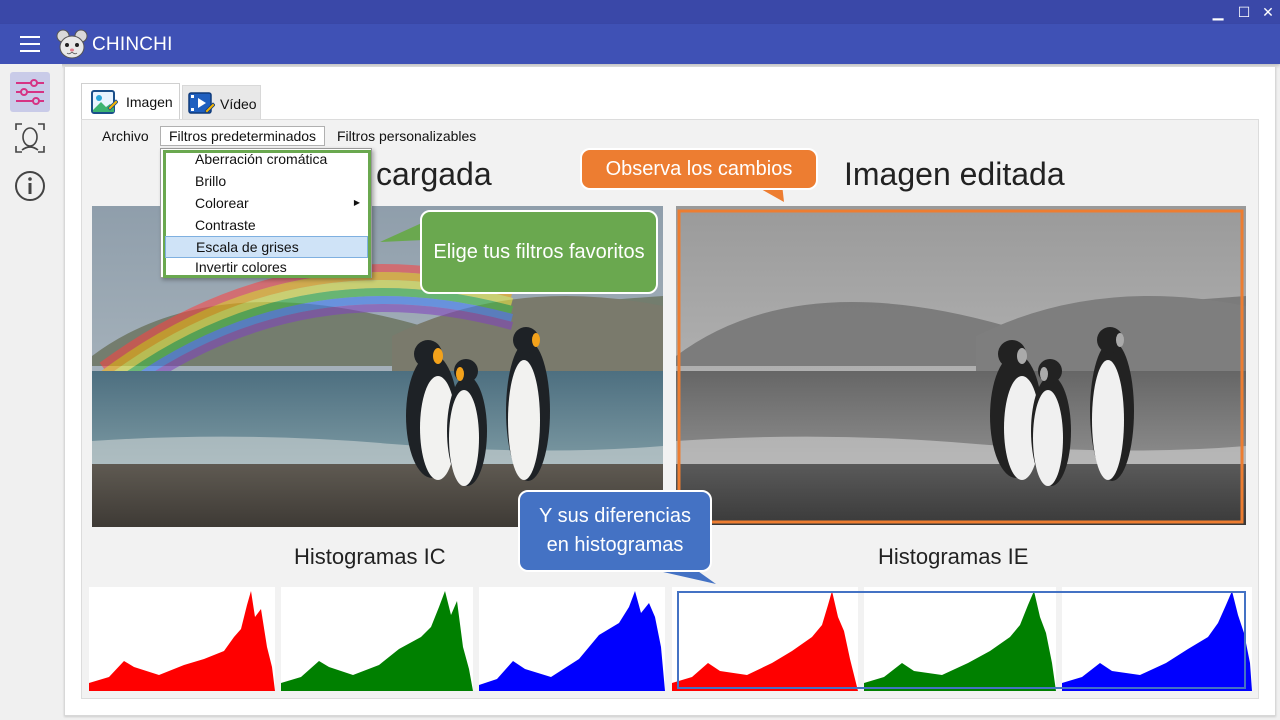 This screenshot has width=1280, height=720. What do you see at coordinates (572, 639) in the screenshot?
I see `histogram-blue-loaded` at bounding box center [572, 639].